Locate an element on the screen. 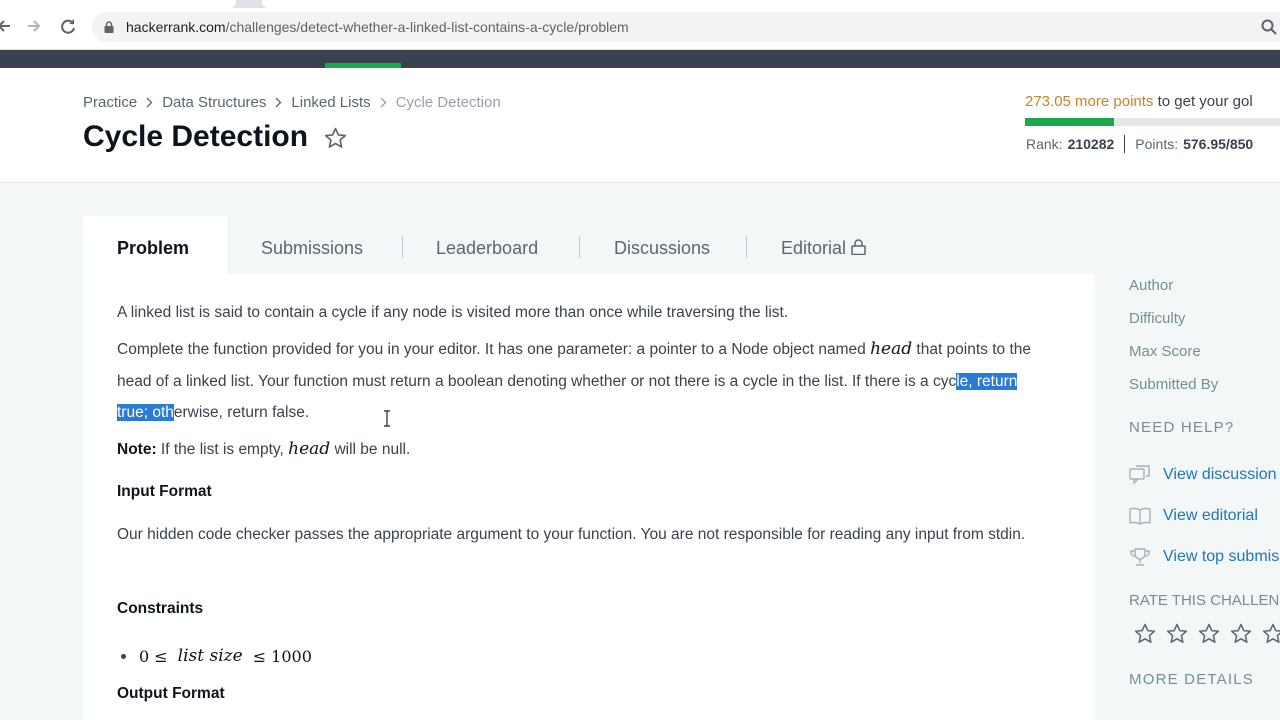  bullet-dot is located at coordinates (123, 656).